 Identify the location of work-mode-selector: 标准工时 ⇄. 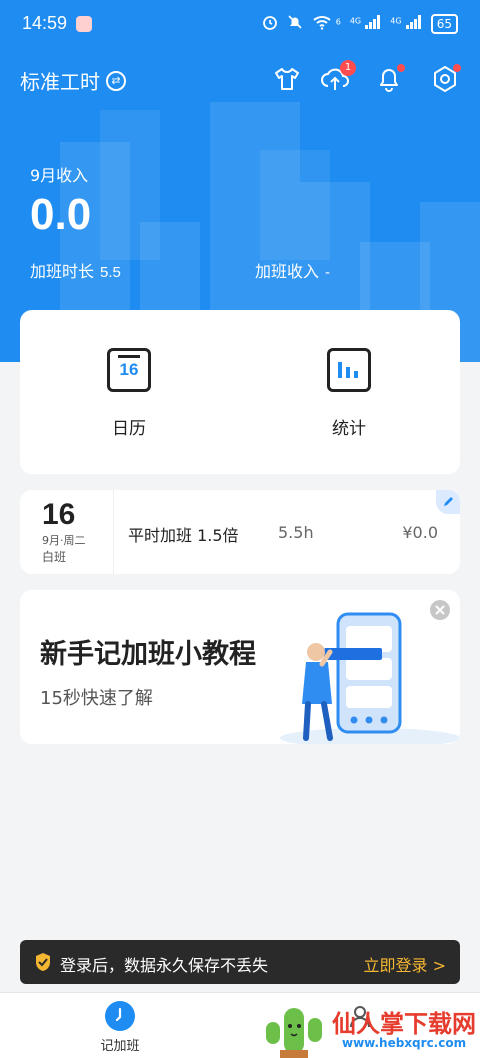
(73, 80).